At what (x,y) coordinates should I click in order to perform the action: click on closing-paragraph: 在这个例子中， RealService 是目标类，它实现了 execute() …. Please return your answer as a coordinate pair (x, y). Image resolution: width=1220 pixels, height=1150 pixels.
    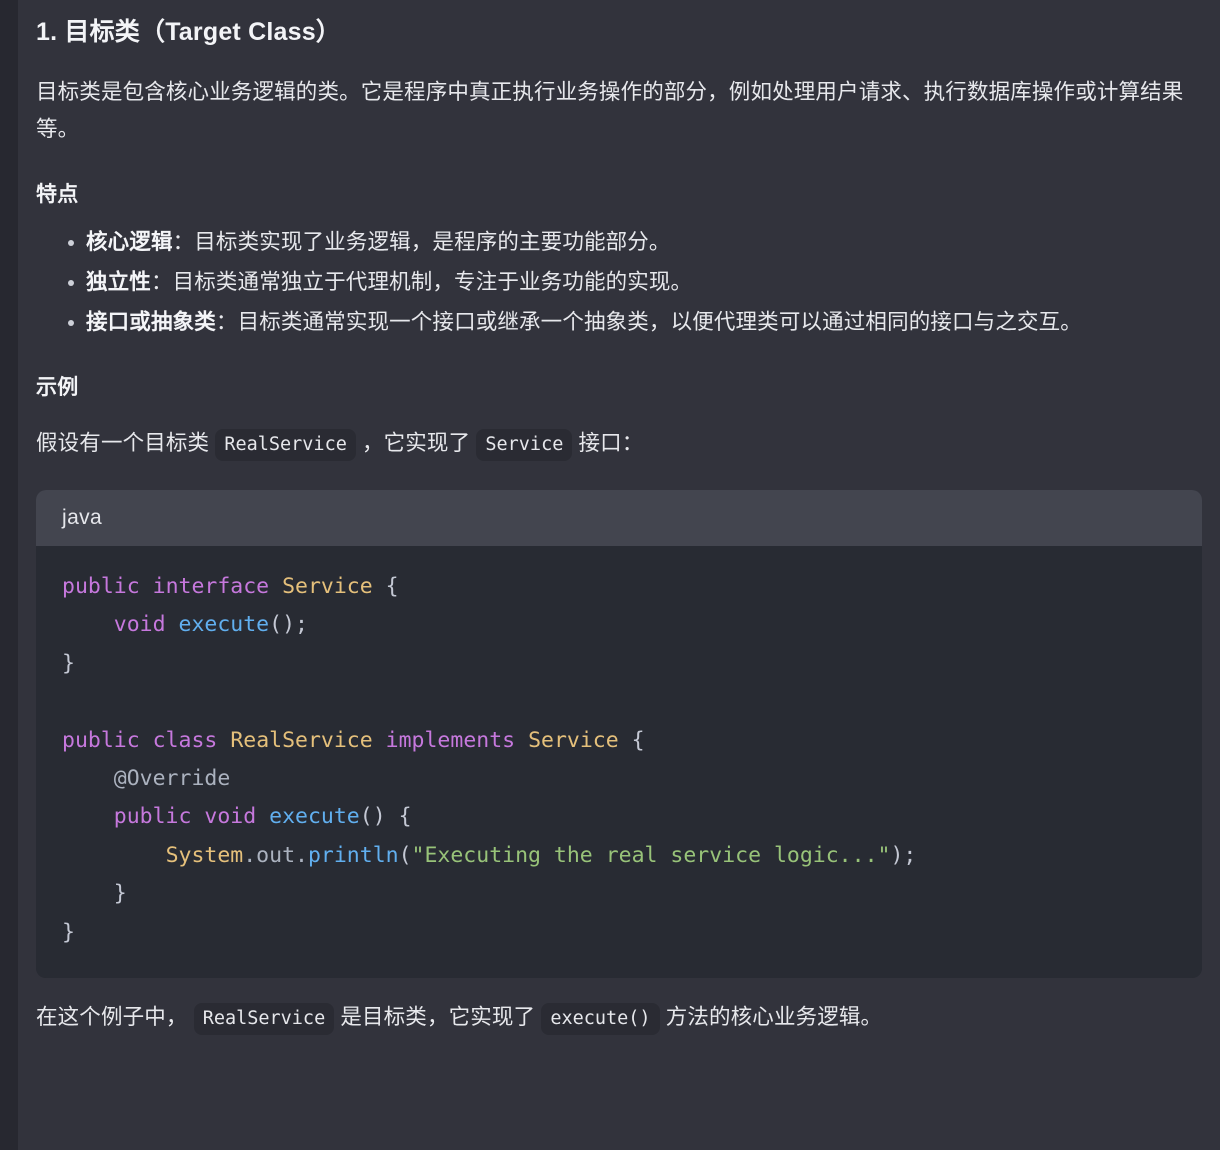
    Looking at the image, I should click on (619, 1018).